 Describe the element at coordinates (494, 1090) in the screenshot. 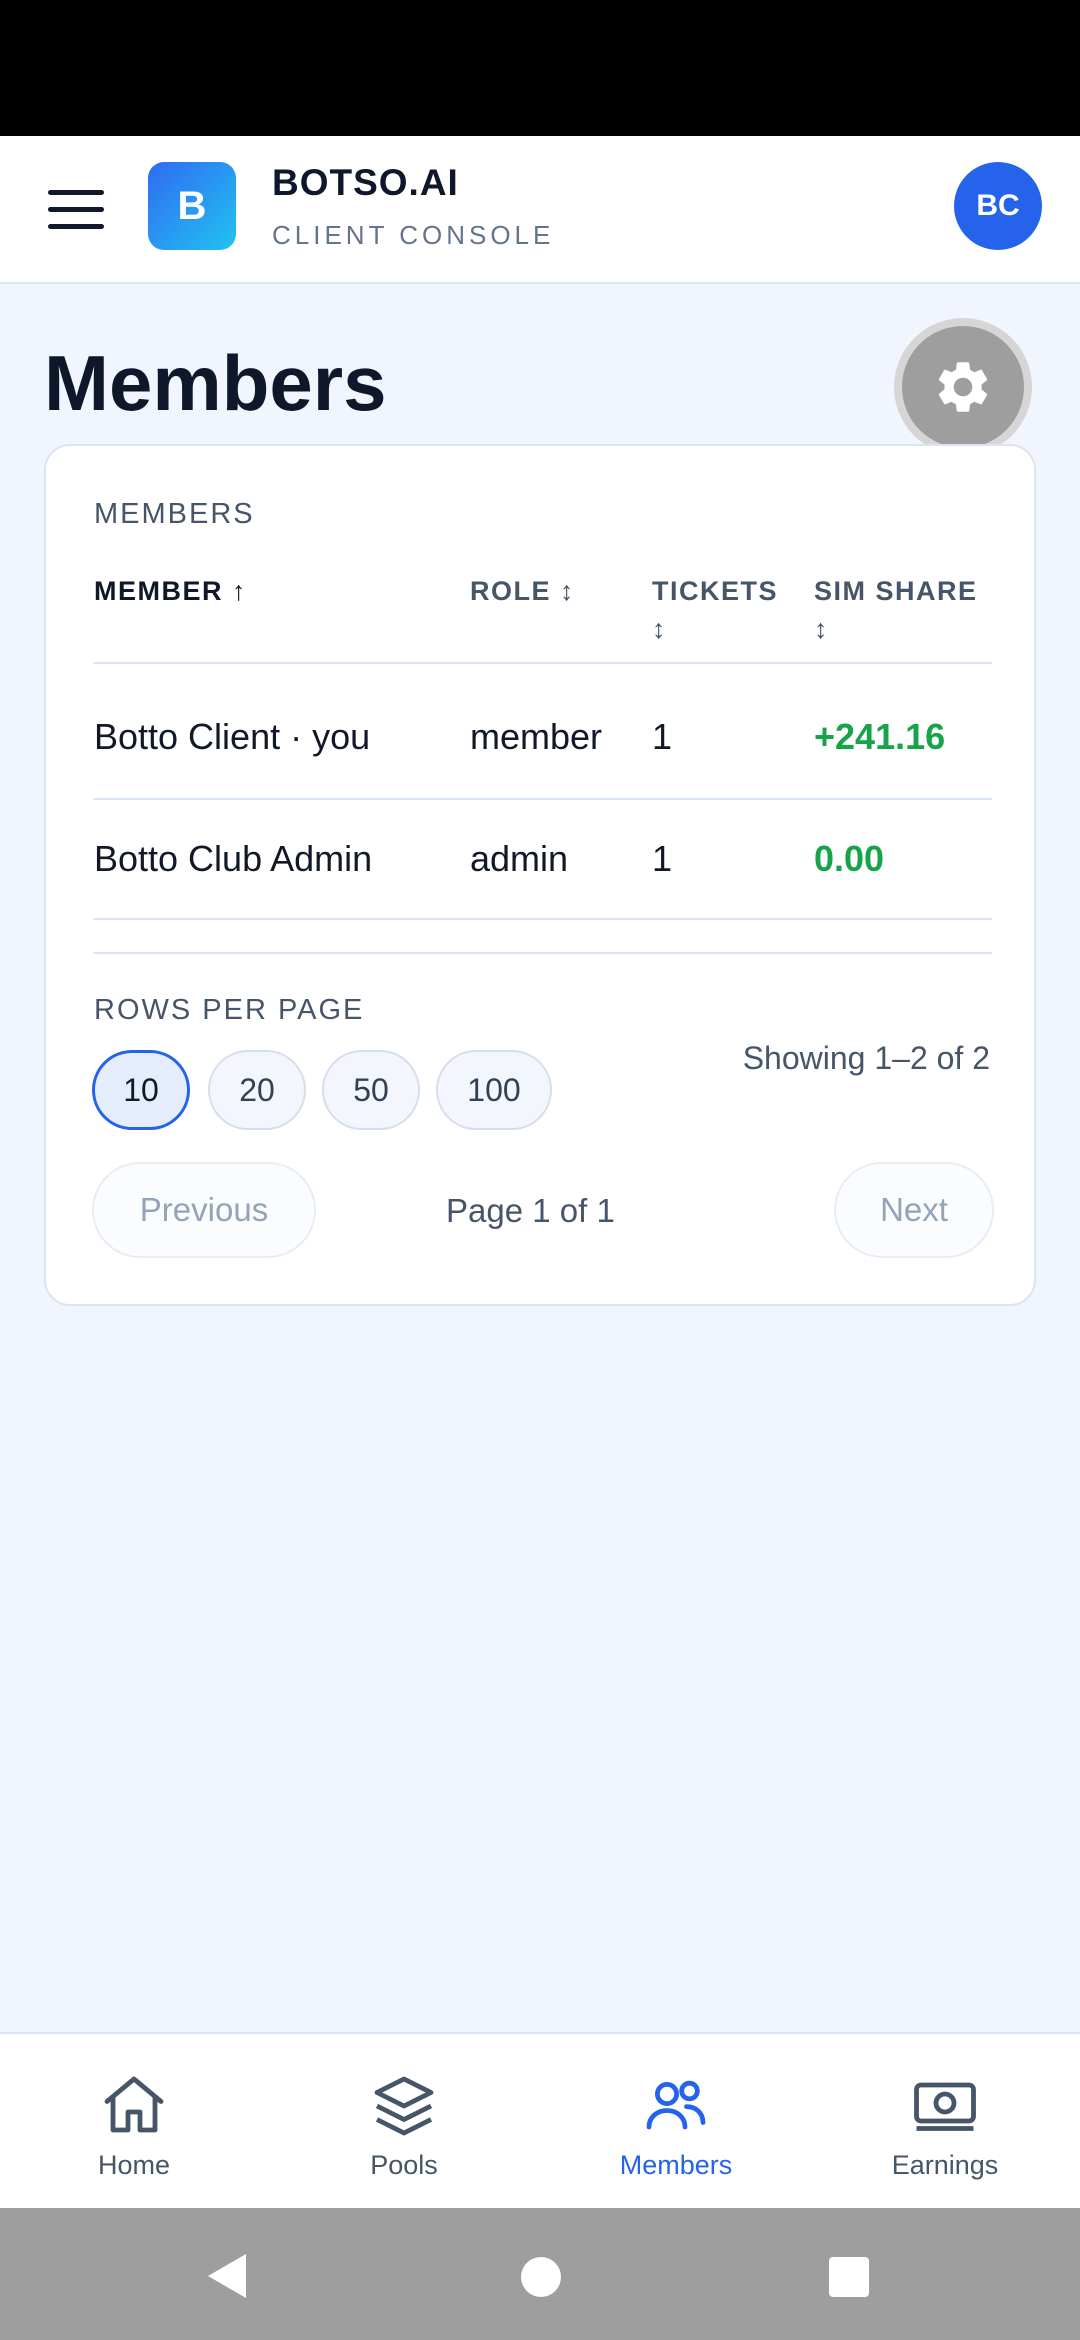

I see `page-size-option-100: 100` at that location.